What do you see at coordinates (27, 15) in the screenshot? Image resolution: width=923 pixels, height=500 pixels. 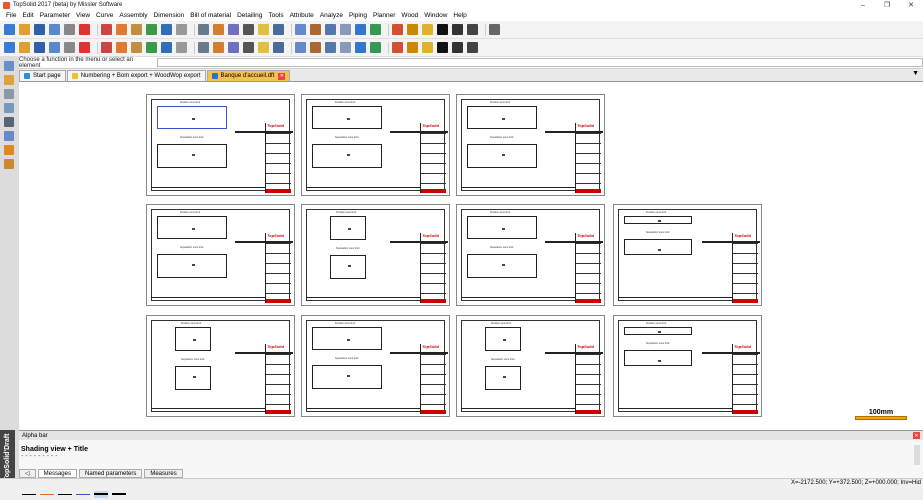 I see `menu-edit: Edit` at bounding box center [27, 15].